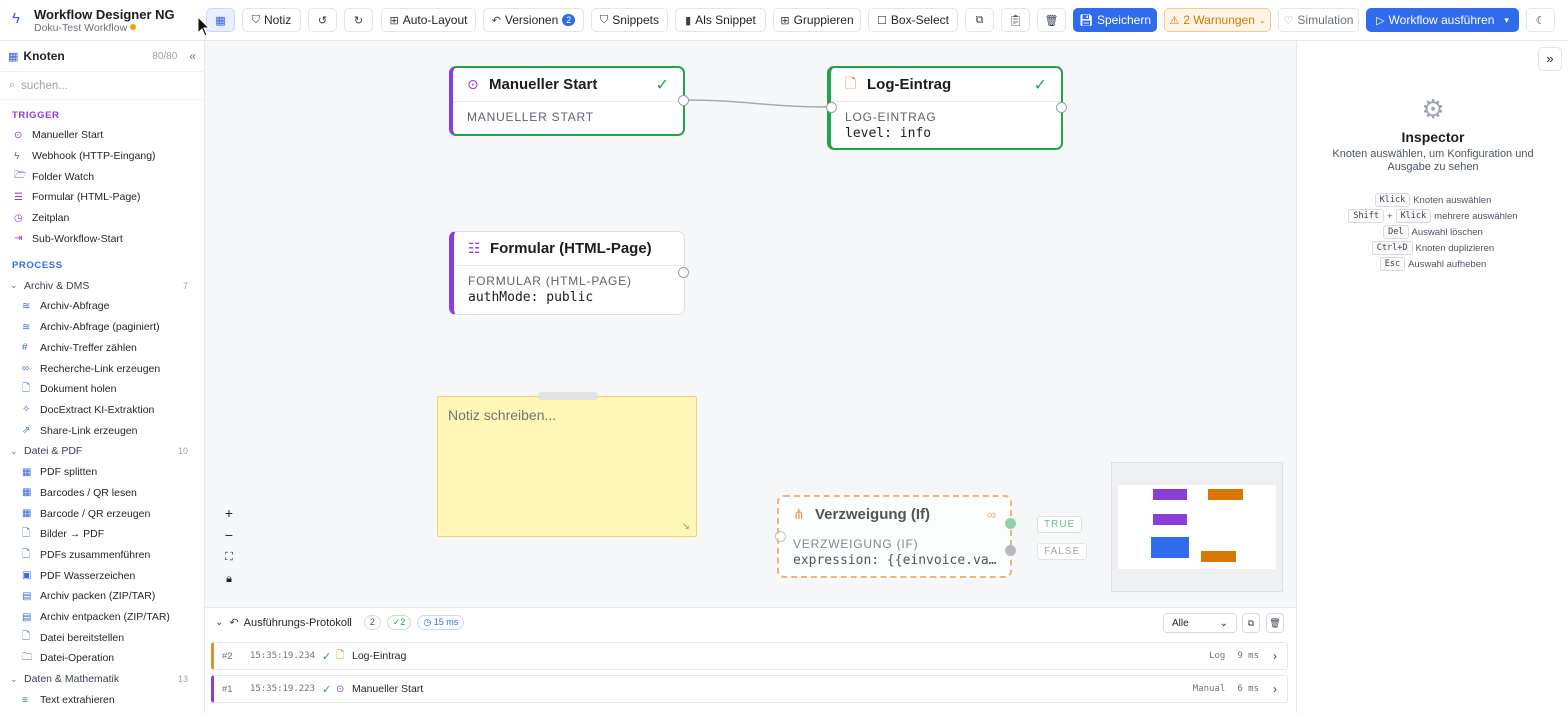 This screenshot has height=713, width=1568. Describe the element at coordinates (358, 20) in the screenshot. I see `redo-button: ↻` at that location.